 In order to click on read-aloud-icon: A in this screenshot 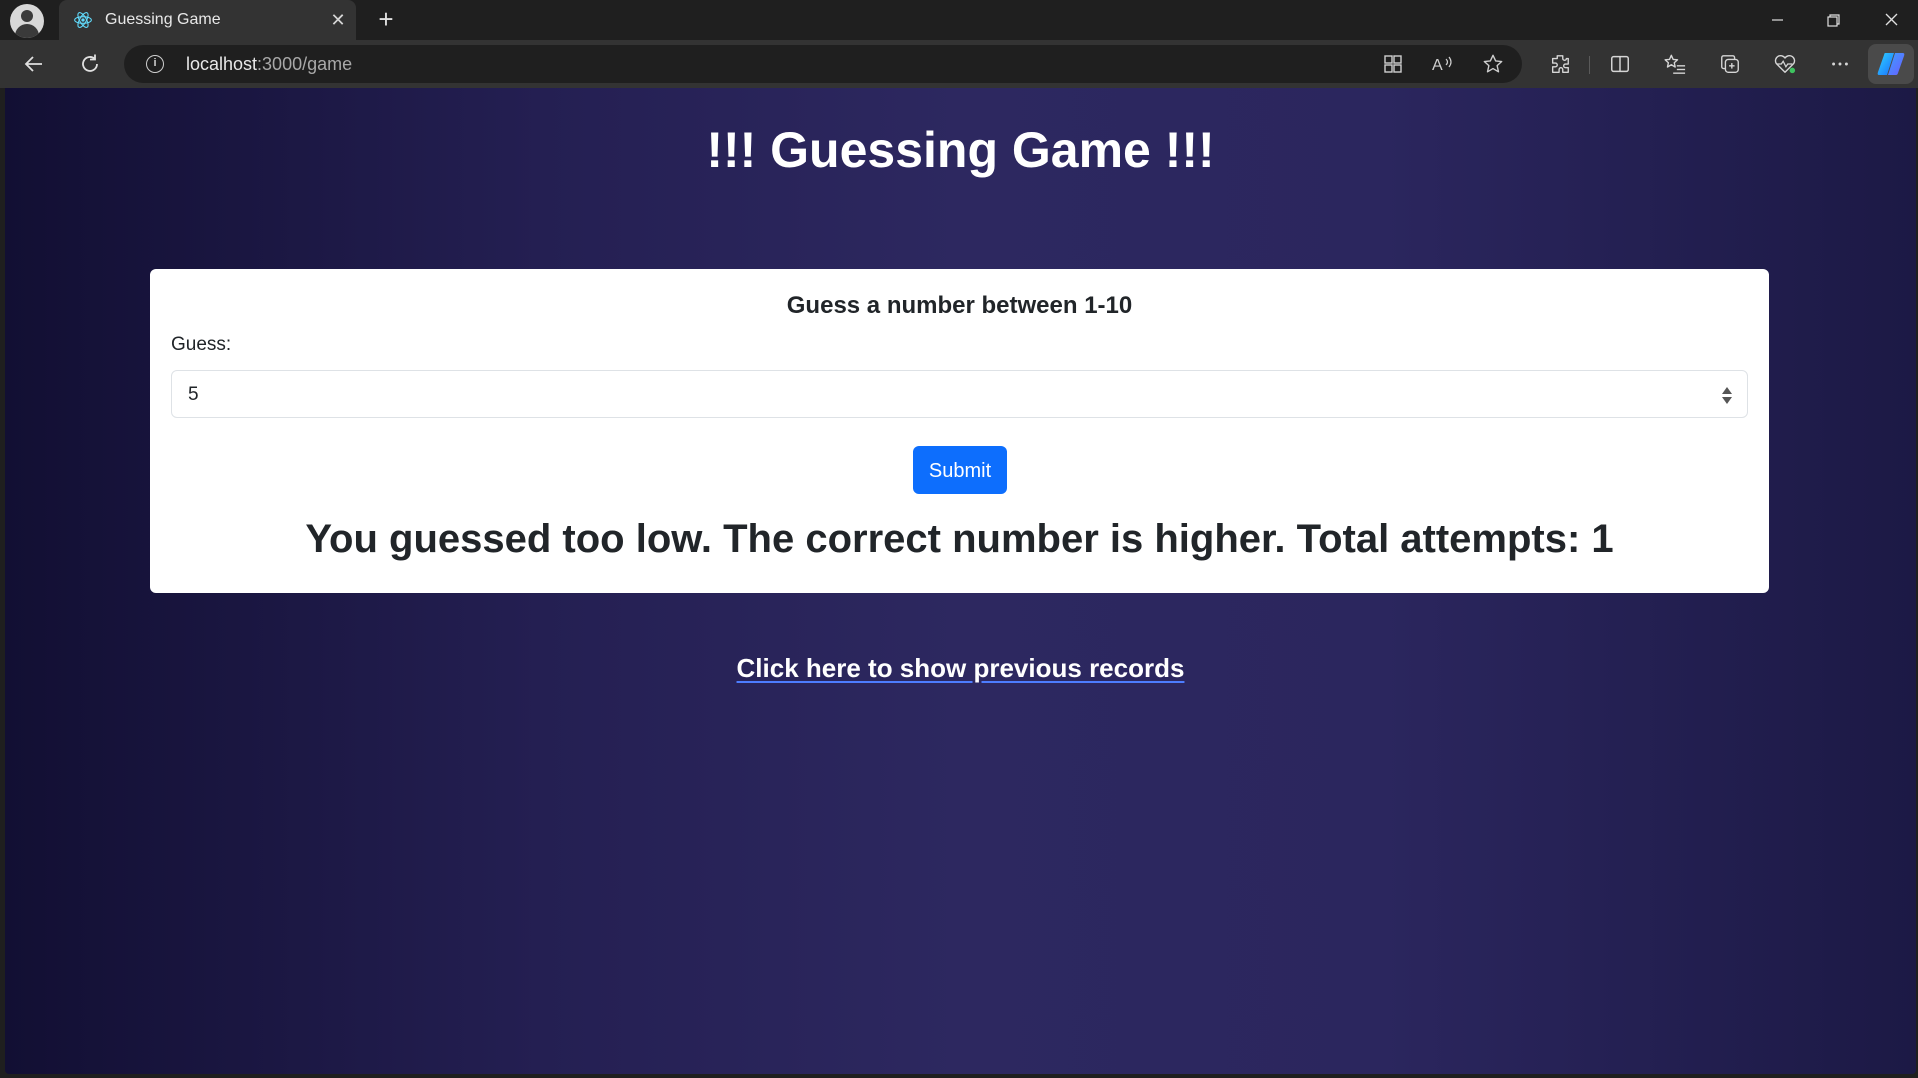, I will do `click(1443, 64)`.